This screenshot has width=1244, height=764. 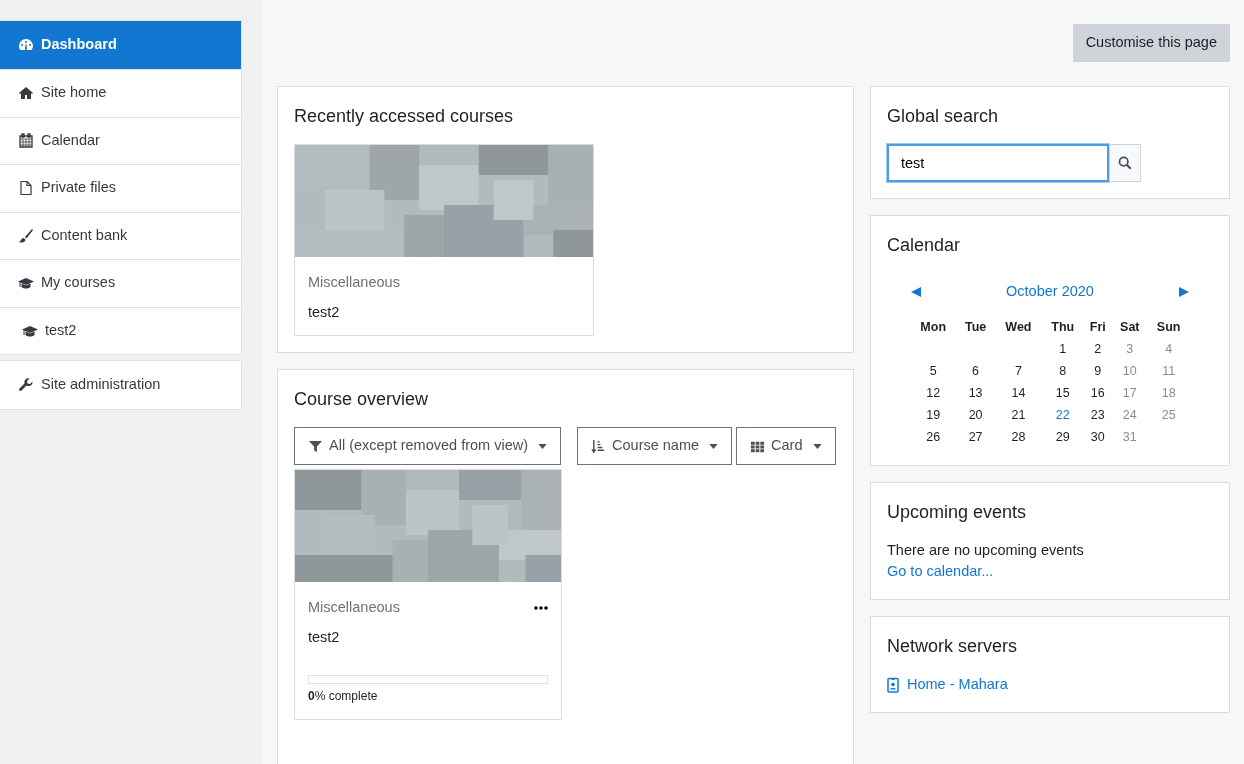 I want to click on filter-dropdown: Card, so click(x=786, y=446).